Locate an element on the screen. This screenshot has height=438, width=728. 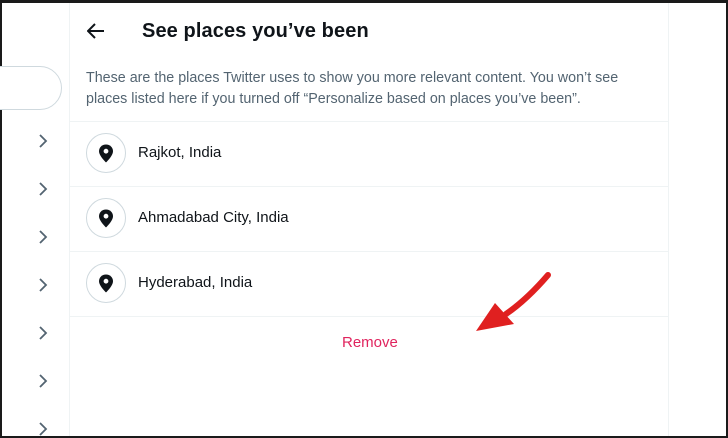
annotation-arrow-icon is located at coordinates (513, 301).